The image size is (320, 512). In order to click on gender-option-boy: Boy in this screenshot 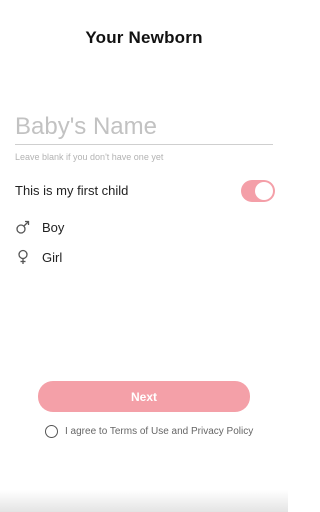, I will do `click(39, 227)`.